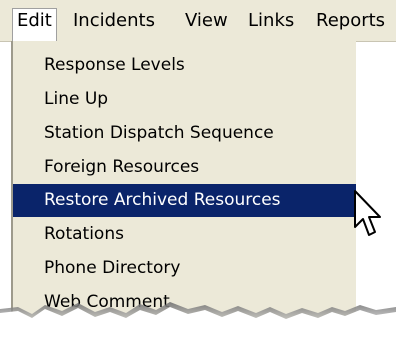 Image resolution: width=396 pixels, height=339 pixels. What do you see at coordinates (367, 213) in the screenshot?
I see `mouse-pointer-icon` at bounding box center [367, 213].